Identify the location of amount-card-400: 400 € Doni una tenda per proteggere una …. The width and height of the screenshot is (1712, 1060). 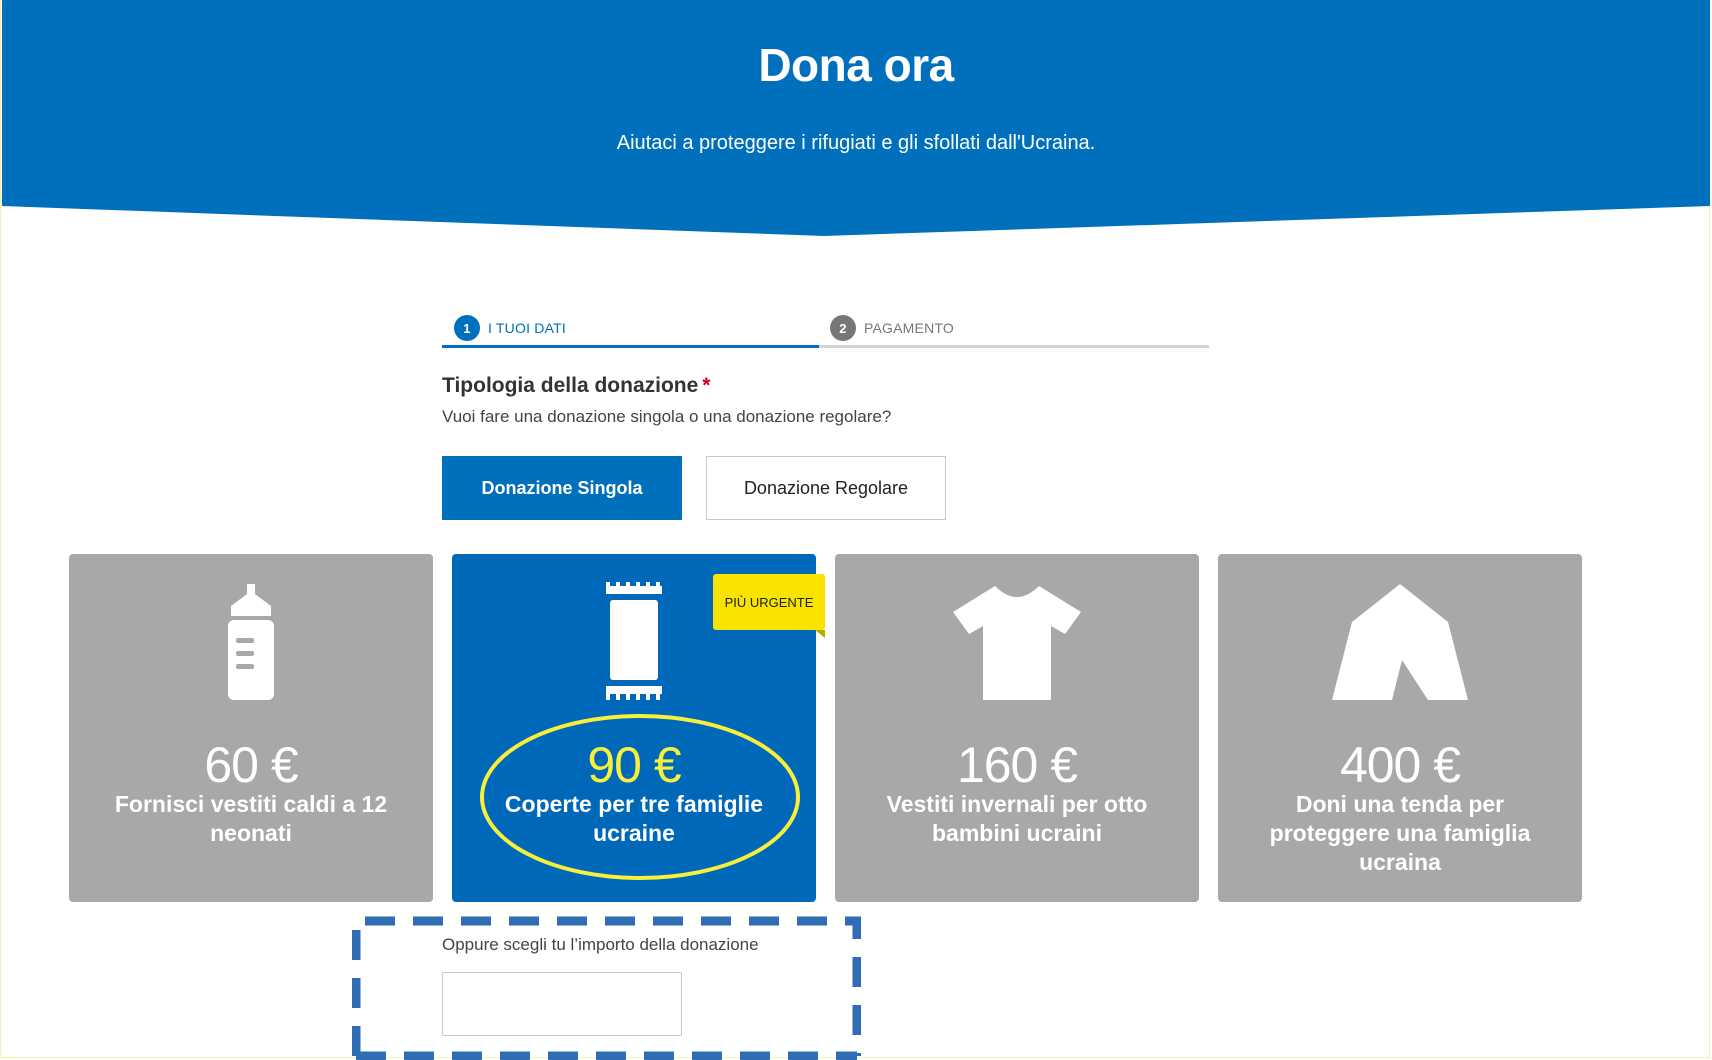
(1400, 728).